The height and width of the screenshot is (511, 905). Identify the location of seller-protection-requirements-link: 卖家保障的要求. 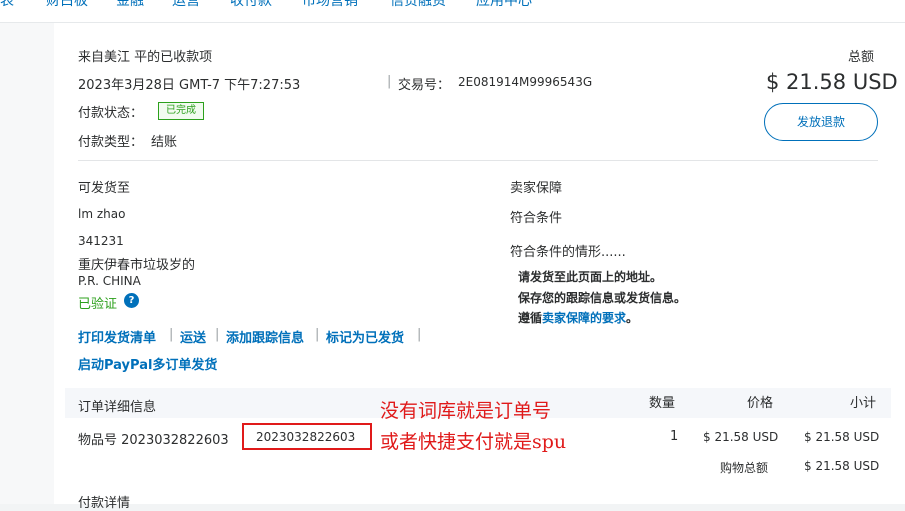
(584, 318).